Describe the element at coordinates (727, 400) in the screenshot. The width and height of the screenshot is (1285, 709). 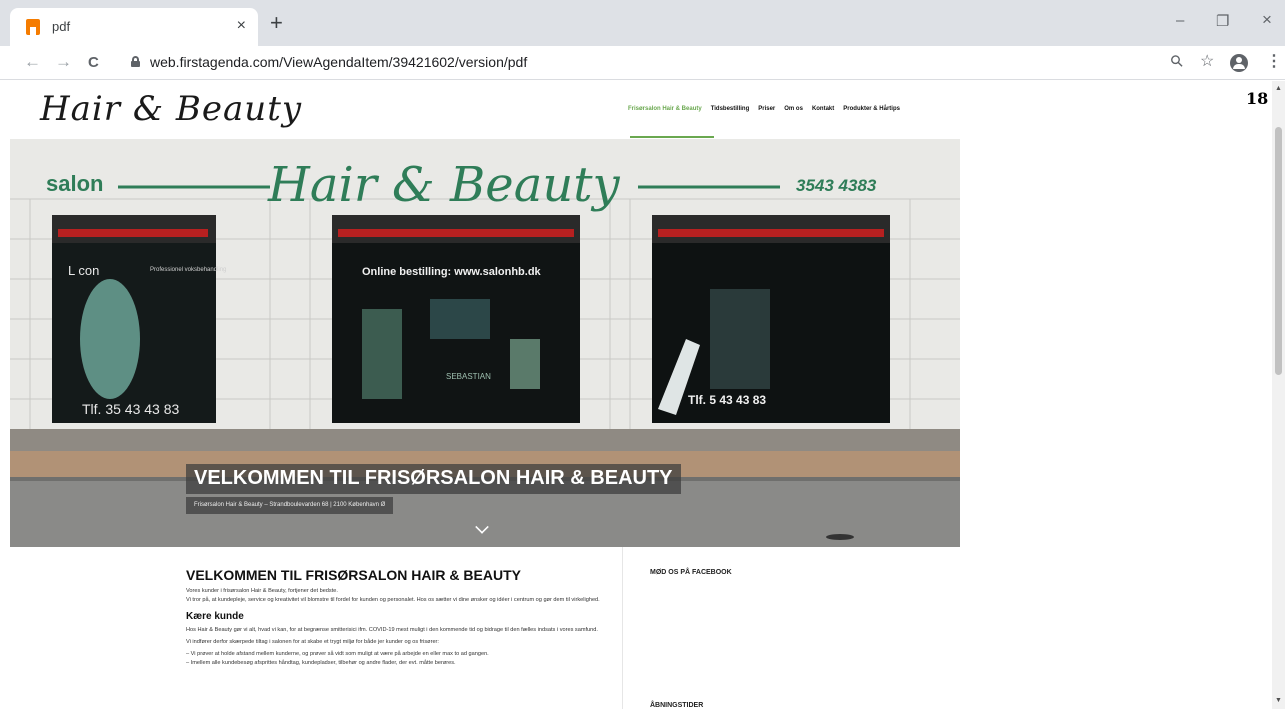
I see `window-phone-right: Tlf. 5 43 43 83` at that location.